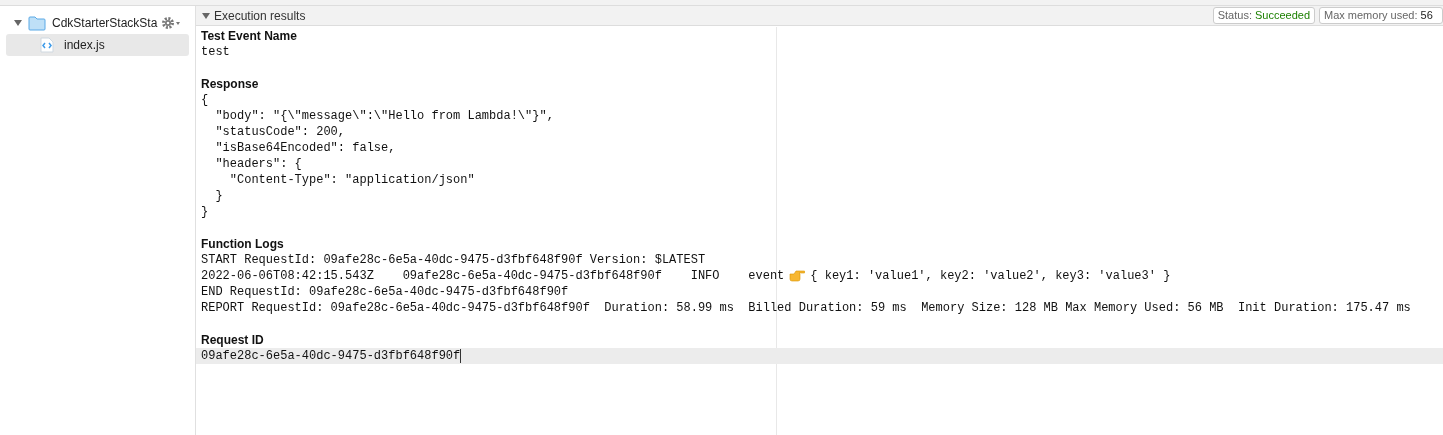  Describe the element at coordinates (97, 45) in the screenshot. I see `file-item: index.js` at that location.